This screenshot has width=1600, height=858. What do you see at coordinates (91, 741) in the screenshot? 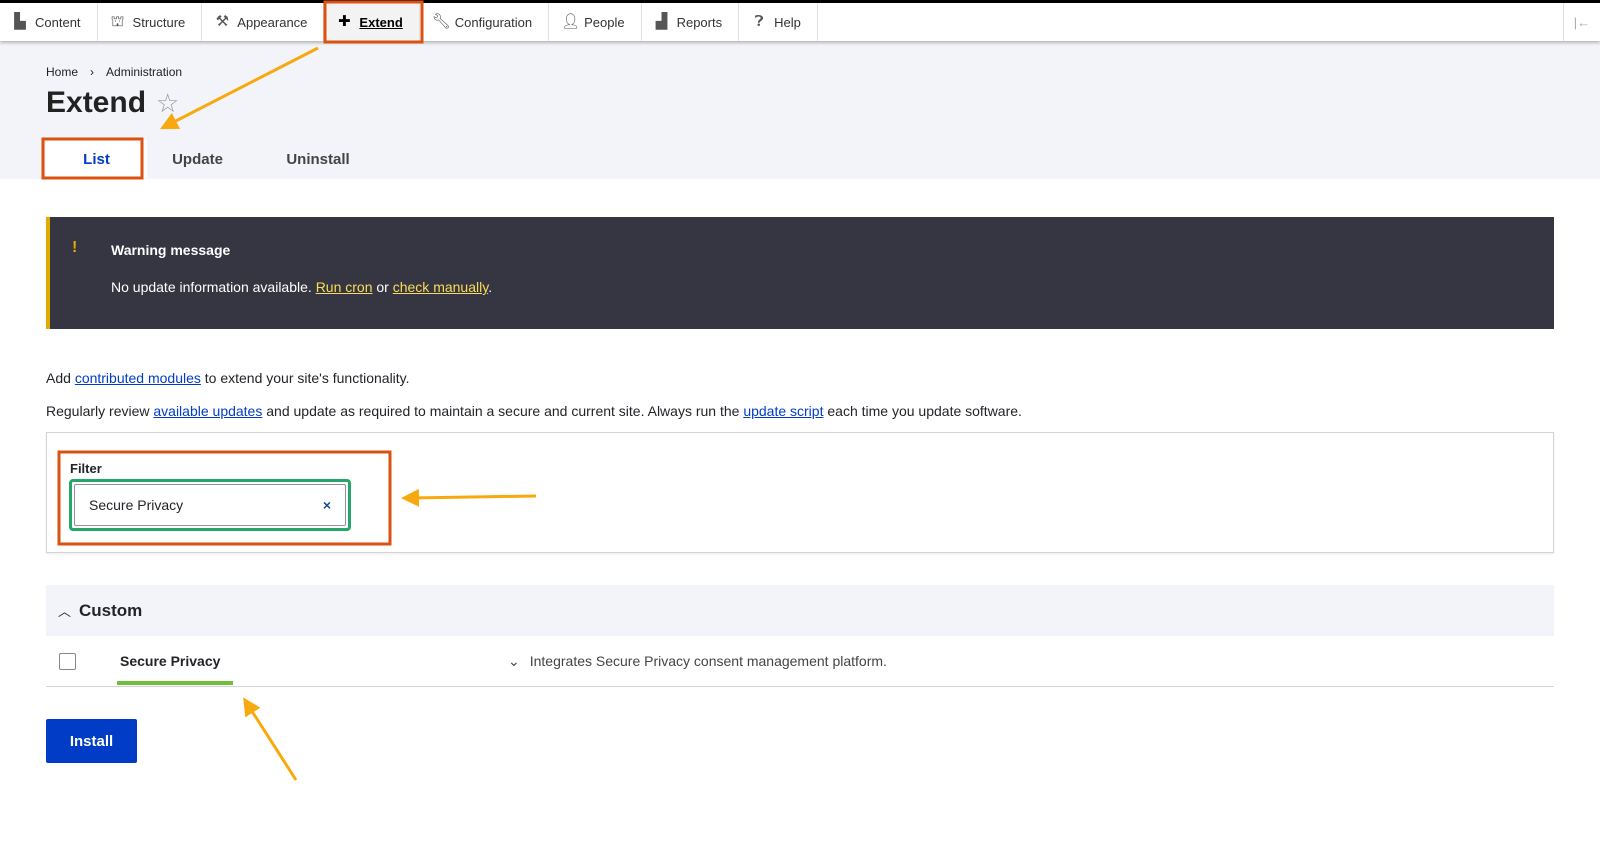
I see `install-button: Install` at bounding box center [91, 741].